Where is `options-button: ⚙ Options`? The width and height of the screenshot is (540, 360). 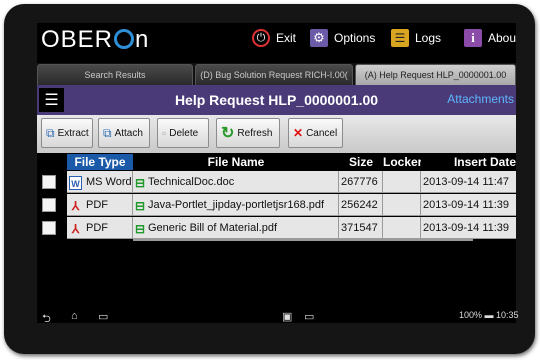
options-button: ⚙ Options is located at coordinates (342, 38).